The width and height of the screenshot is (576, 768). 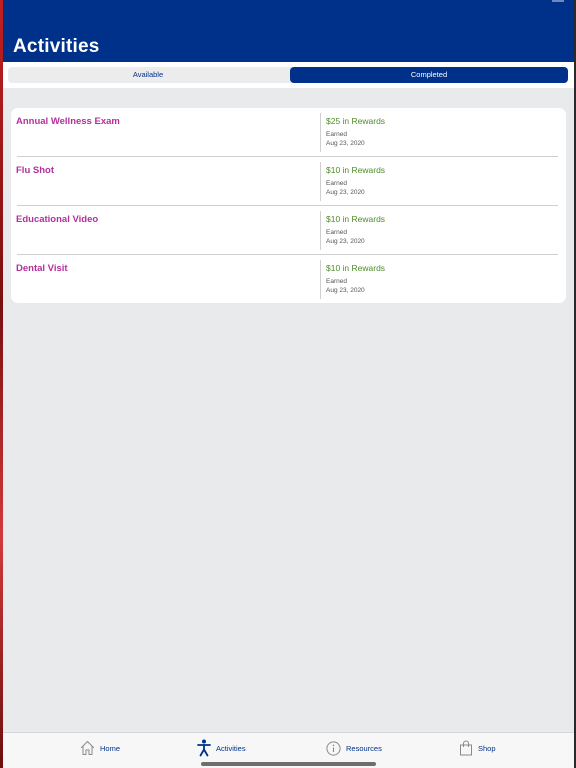 I want to click on activity-title: Flu Shot, so click(x=35, y=170).